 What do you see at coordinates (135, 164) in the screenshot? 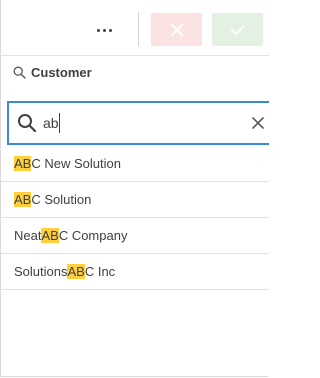
I see `list-item: AB C New Solution` at bounding box center [135, 164].